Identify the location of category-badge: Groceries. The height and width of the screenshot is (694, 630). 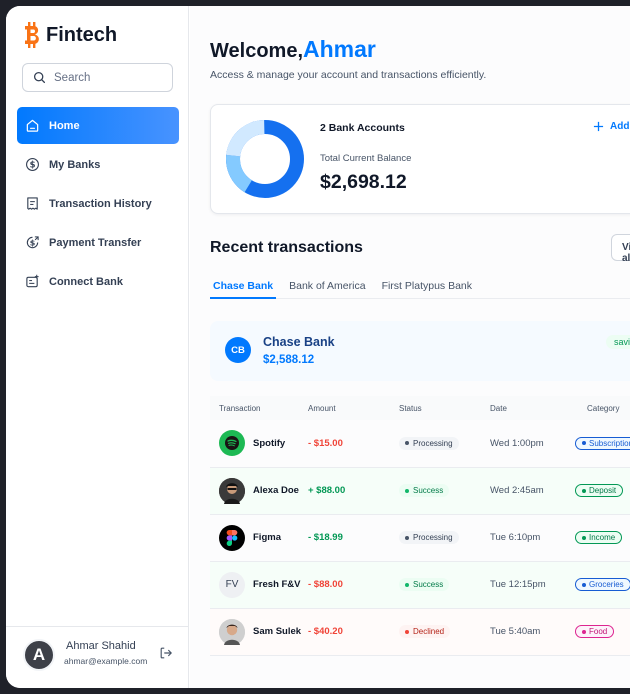
(602, 584).